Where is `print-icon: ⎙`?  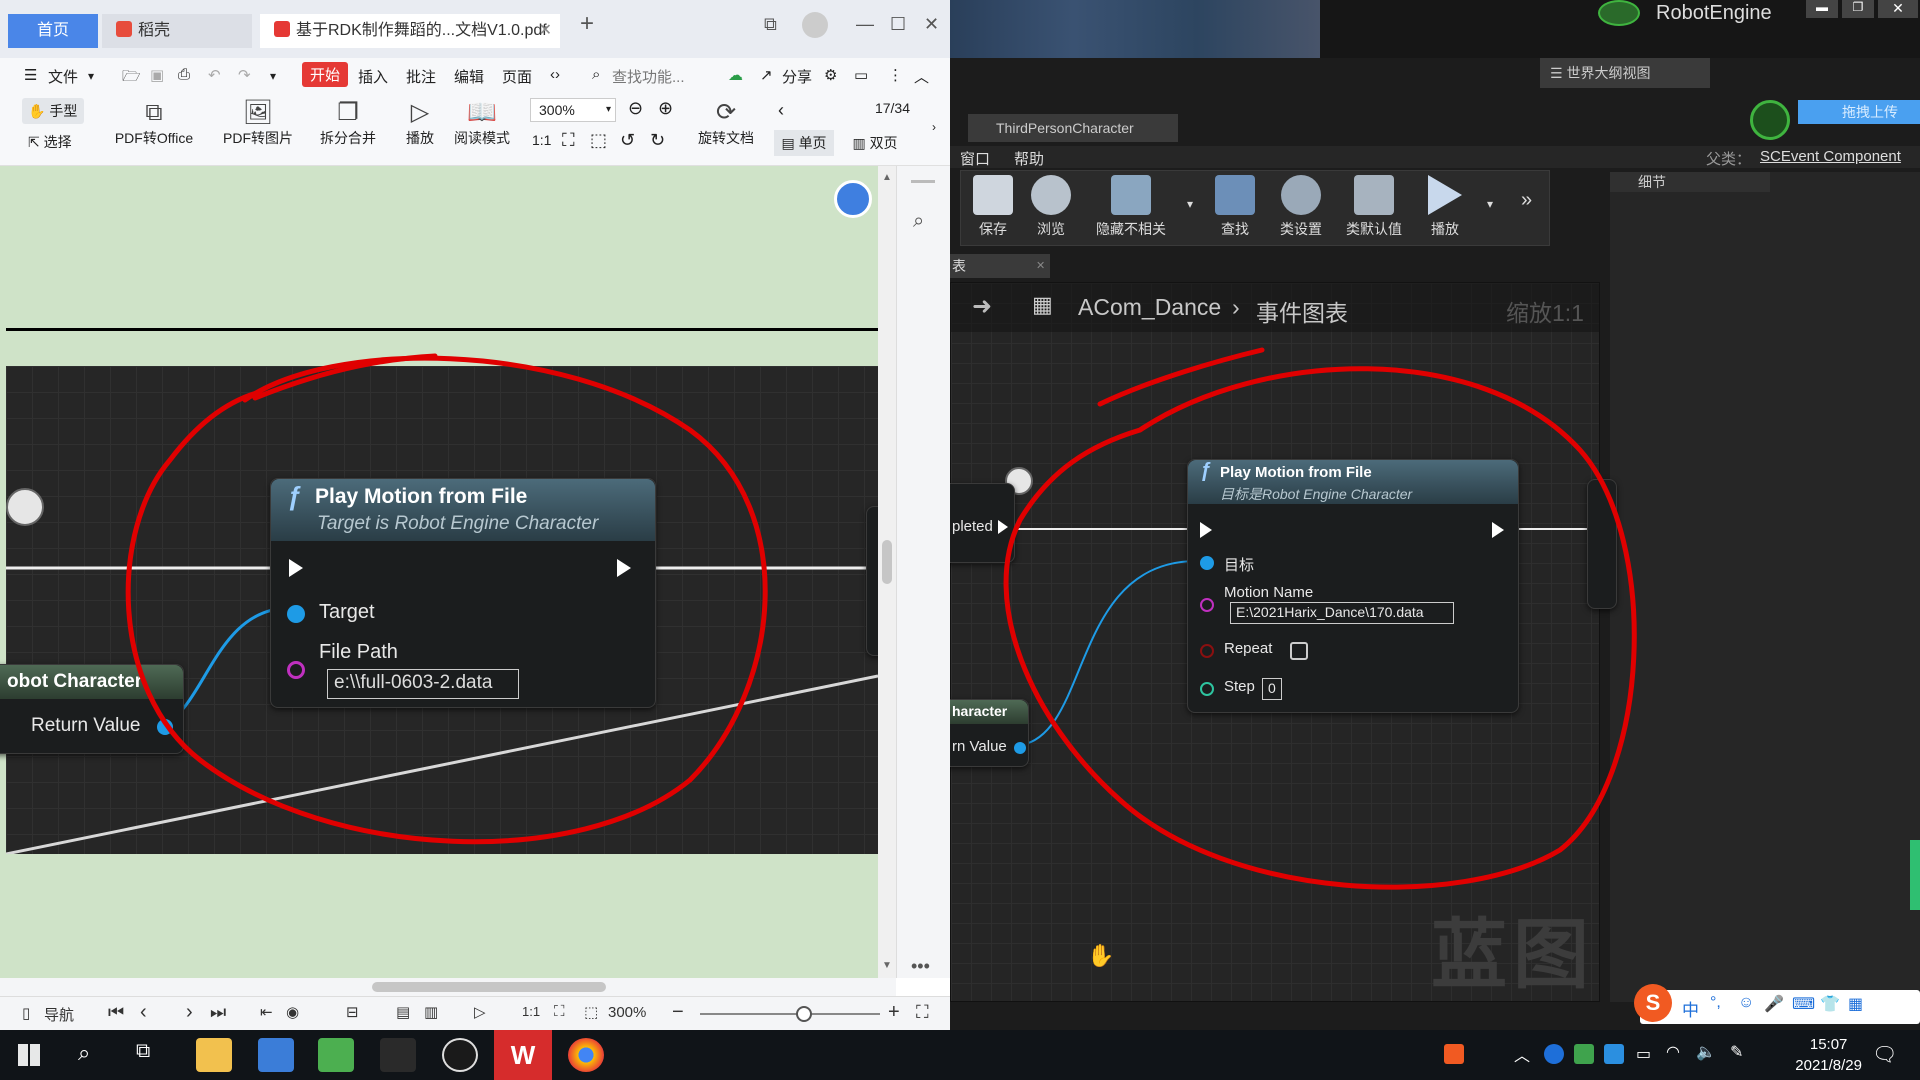
print-icon: ⎙ is located at coordinates (184, 74).